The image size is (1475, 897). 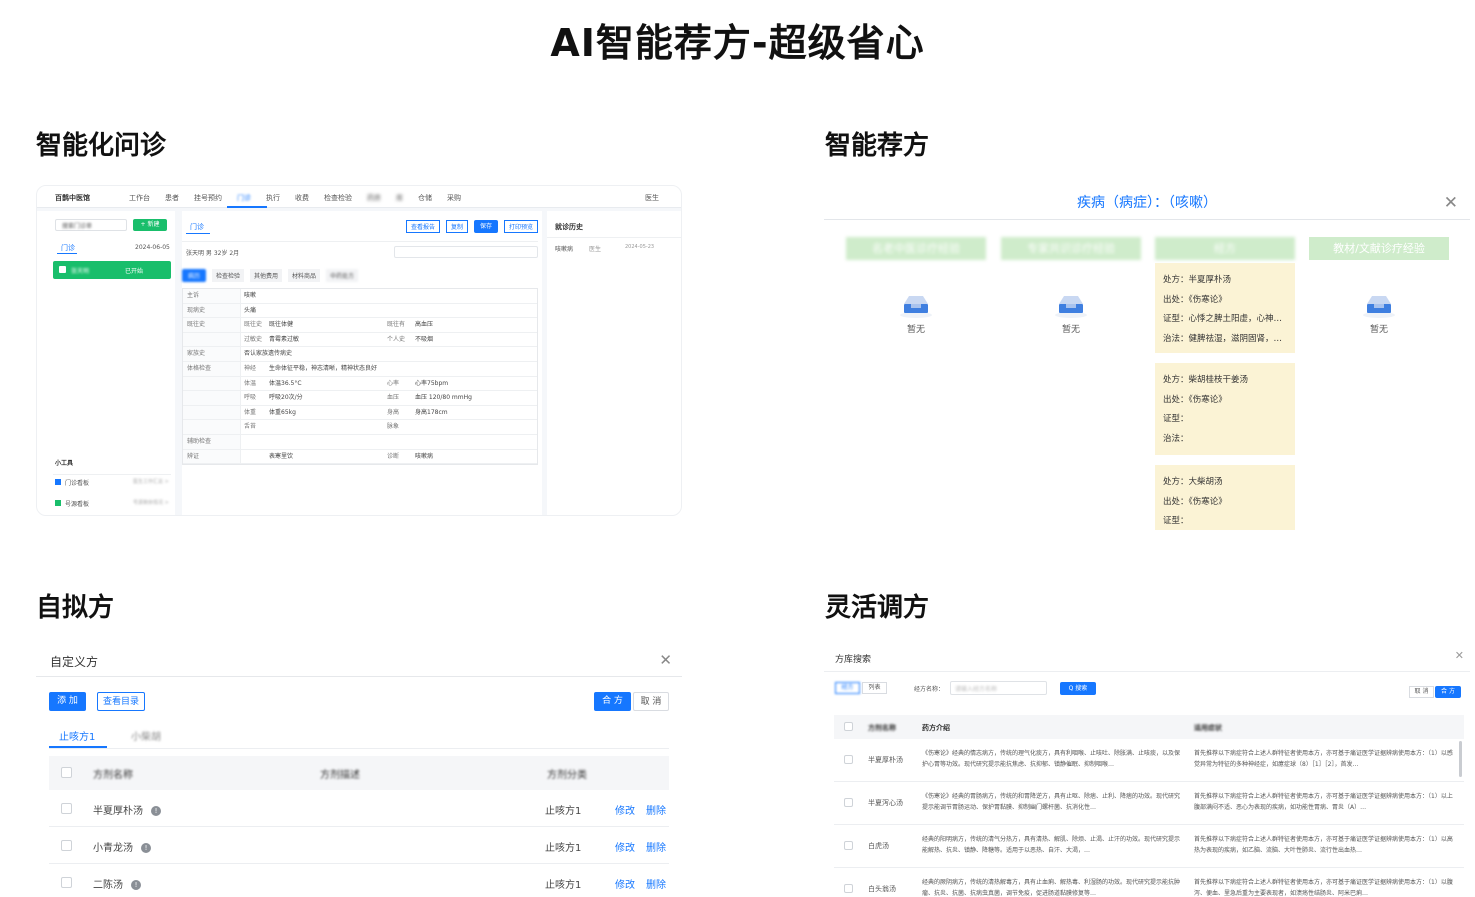 I want to click on record-cell: 主诉, so click(x=212, y=296).